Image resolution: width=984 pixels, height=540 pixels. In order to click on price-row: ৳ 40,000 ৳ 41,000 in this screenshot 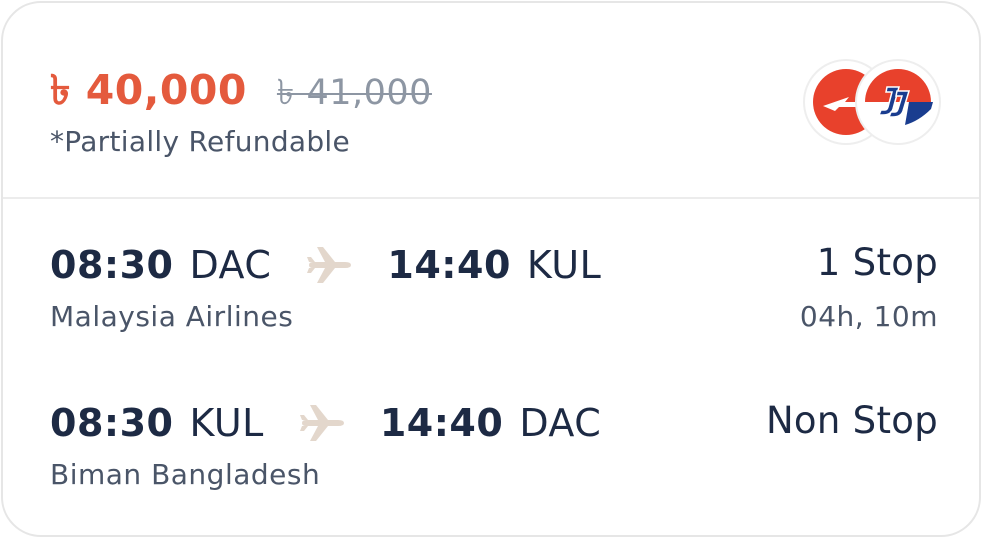, I will do `click(241, 93)`.